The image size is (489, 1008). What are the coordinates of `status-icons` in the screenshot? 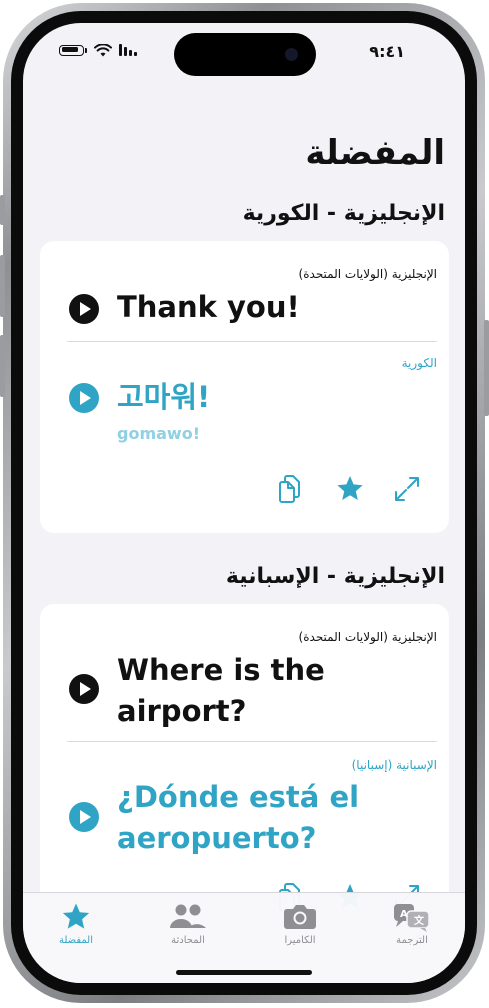 It's located at (98, 50).